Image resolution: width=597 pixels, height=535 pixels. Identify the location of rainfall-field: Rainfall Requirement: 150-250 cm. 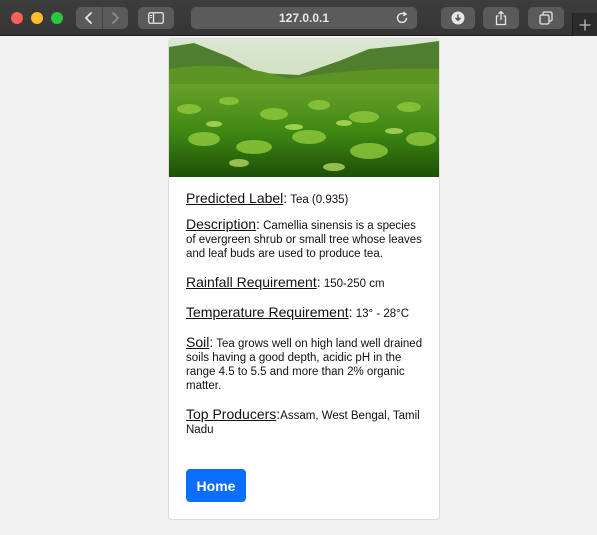
(285, 282).